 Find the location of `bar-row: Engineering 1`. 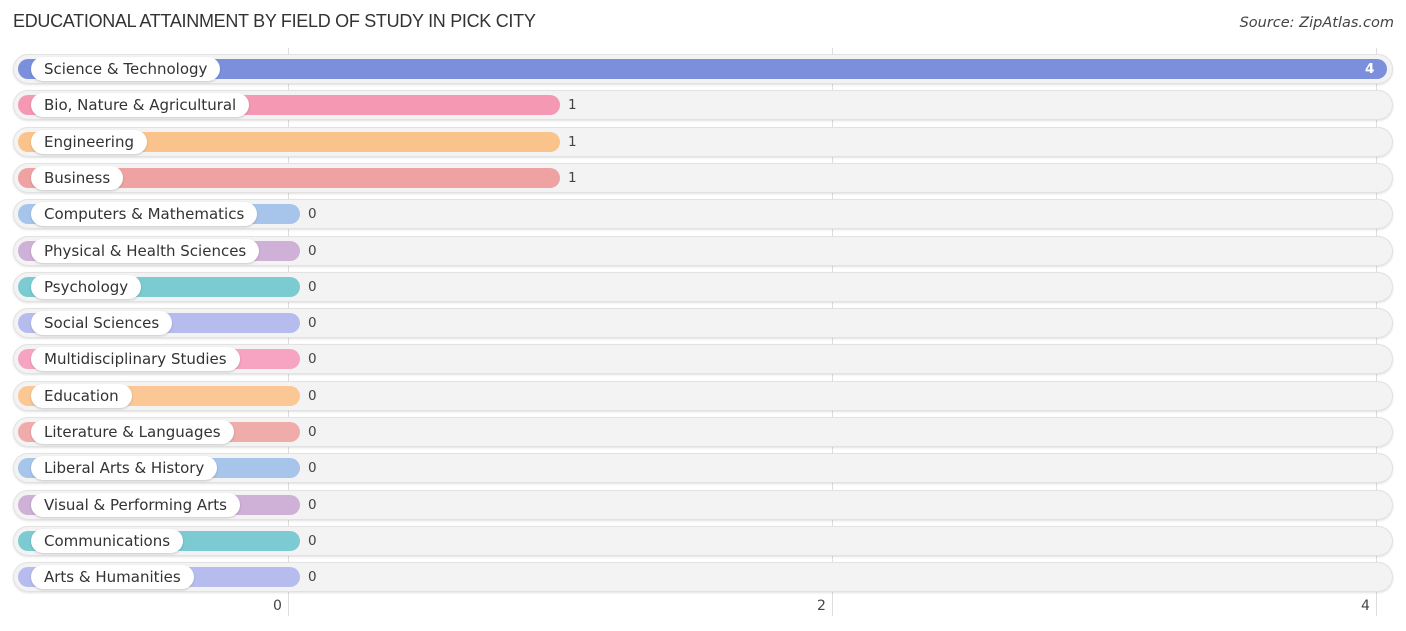

bar-row: Engineering 1 is located at coordinates (703, 142).